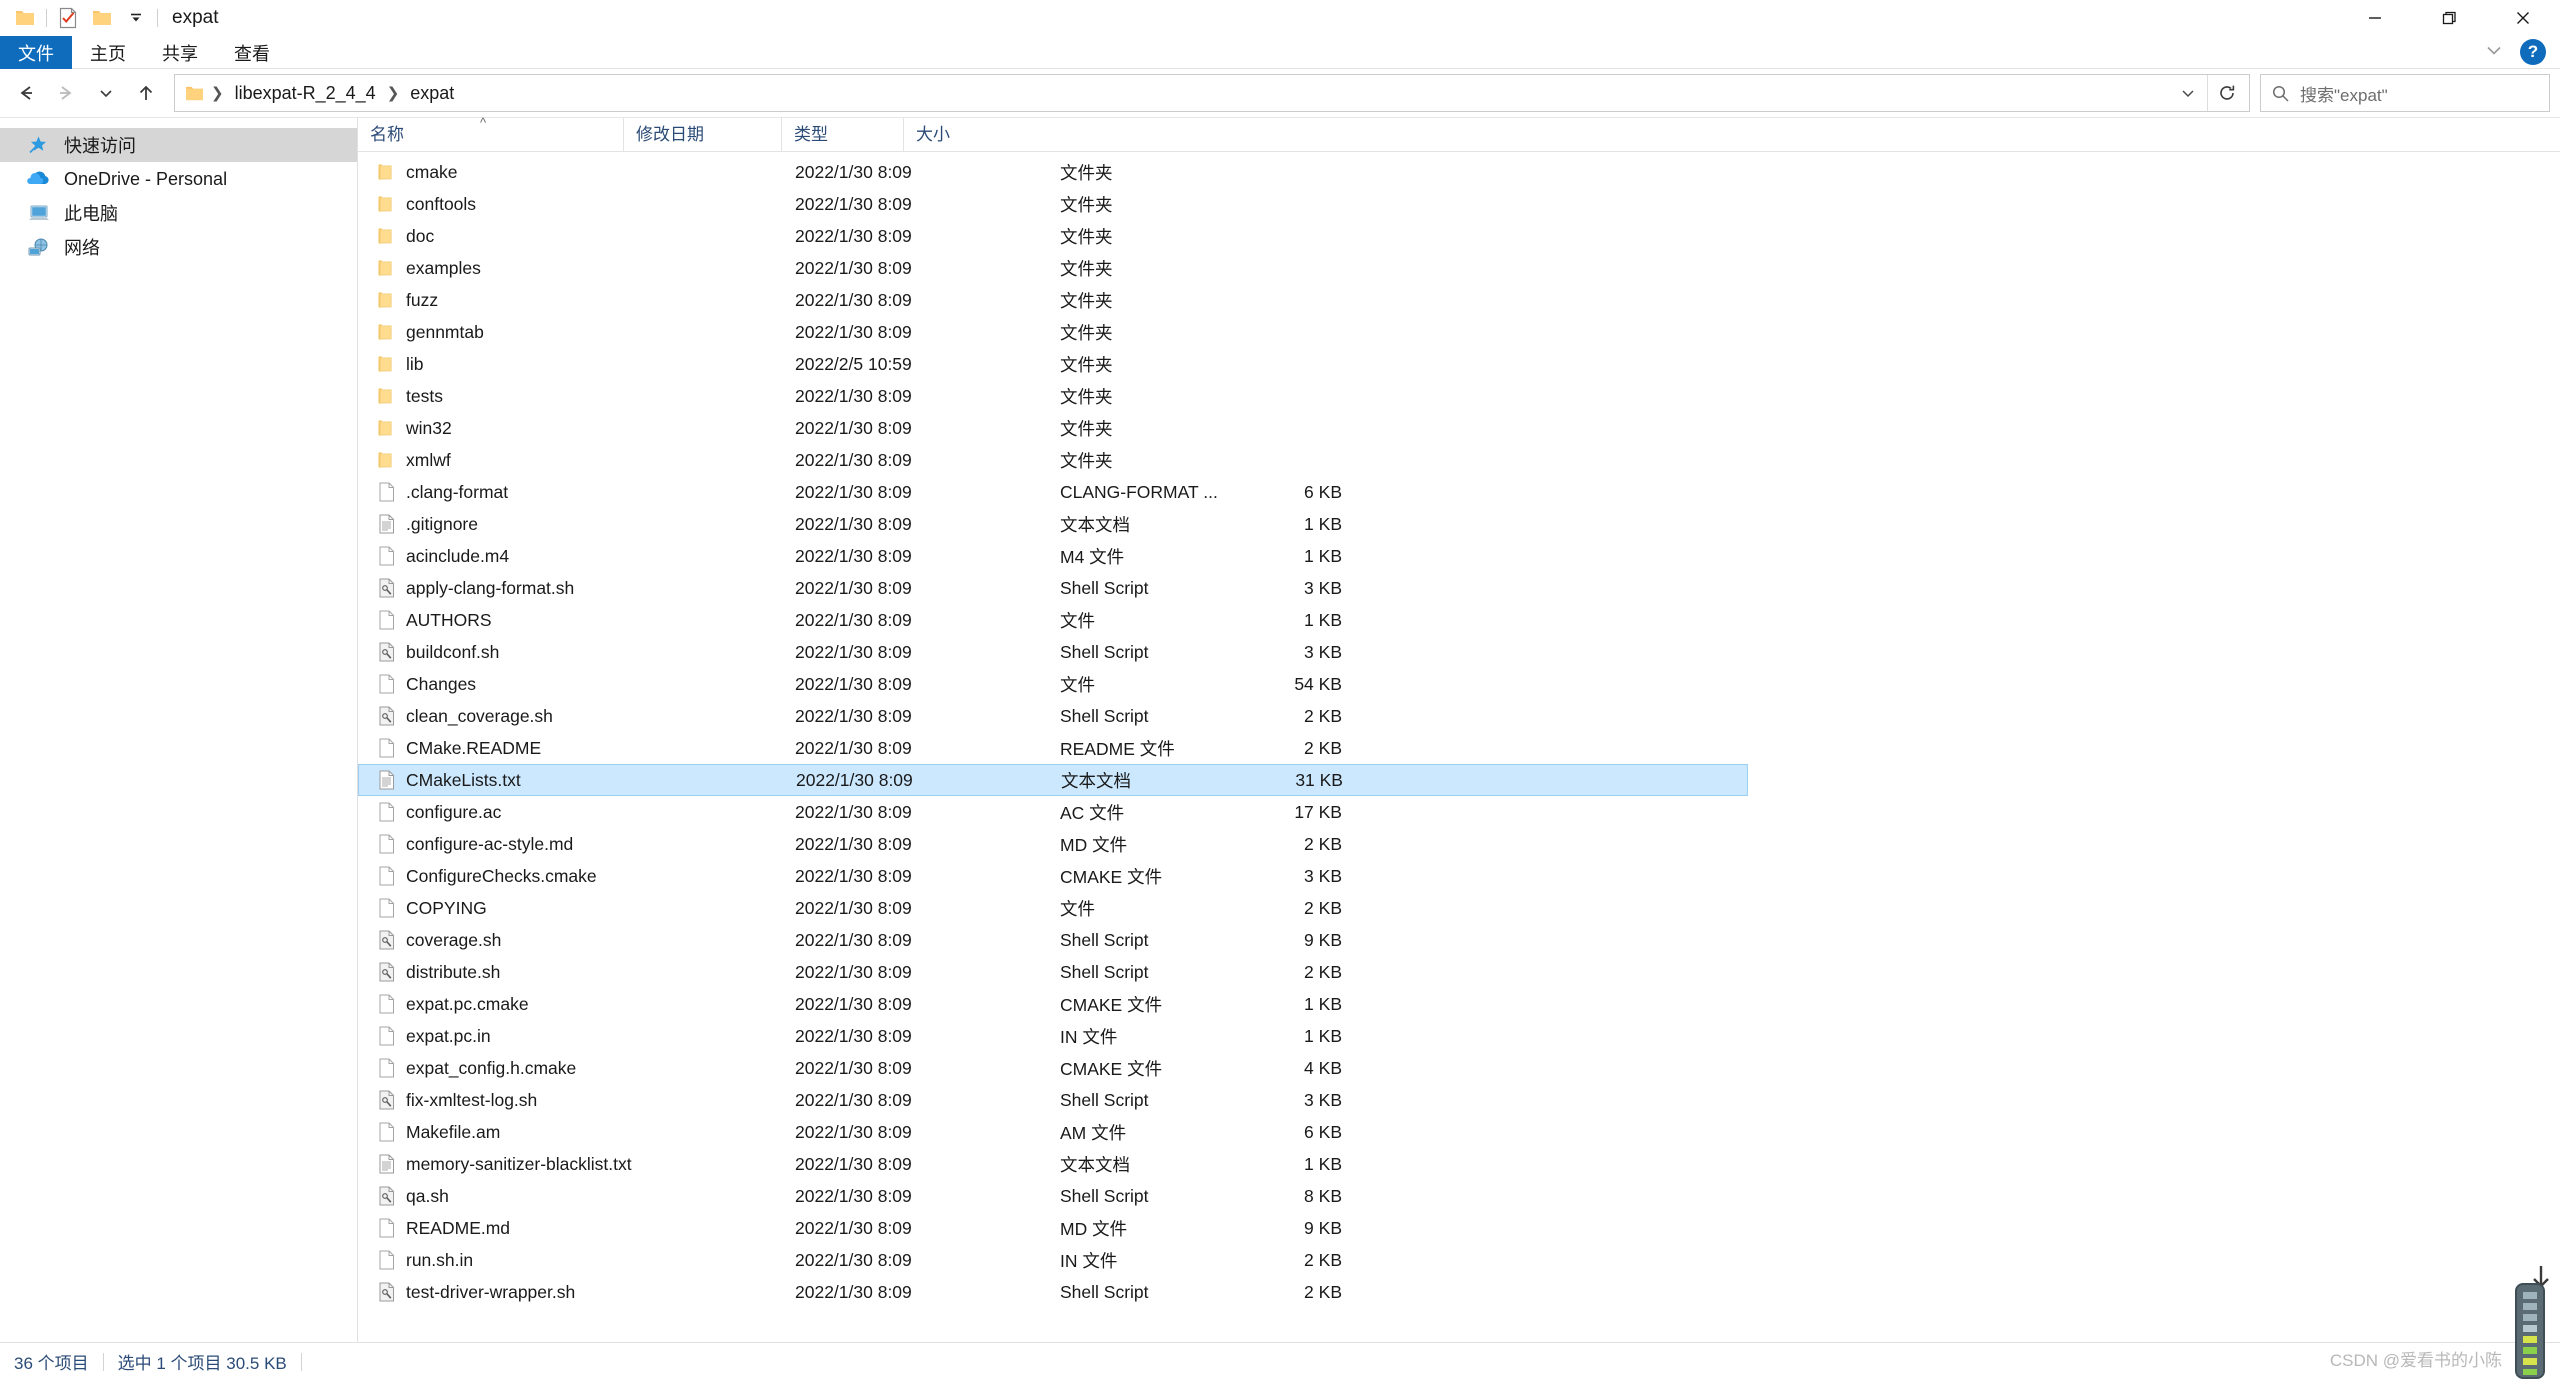  I want to click on file-name-label: distribute.sh, so click(453, 971).